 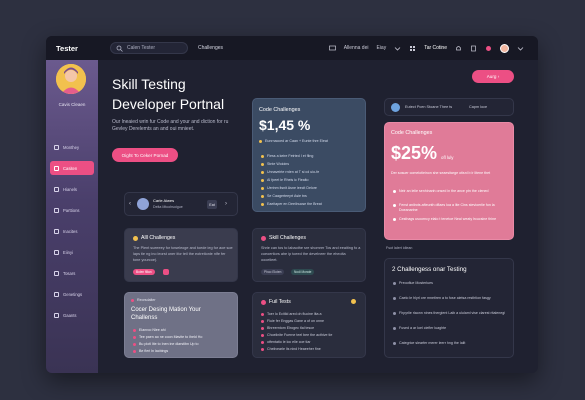 I want to click on sidebar-item-label: Parttions, so click(x=71, y=210).